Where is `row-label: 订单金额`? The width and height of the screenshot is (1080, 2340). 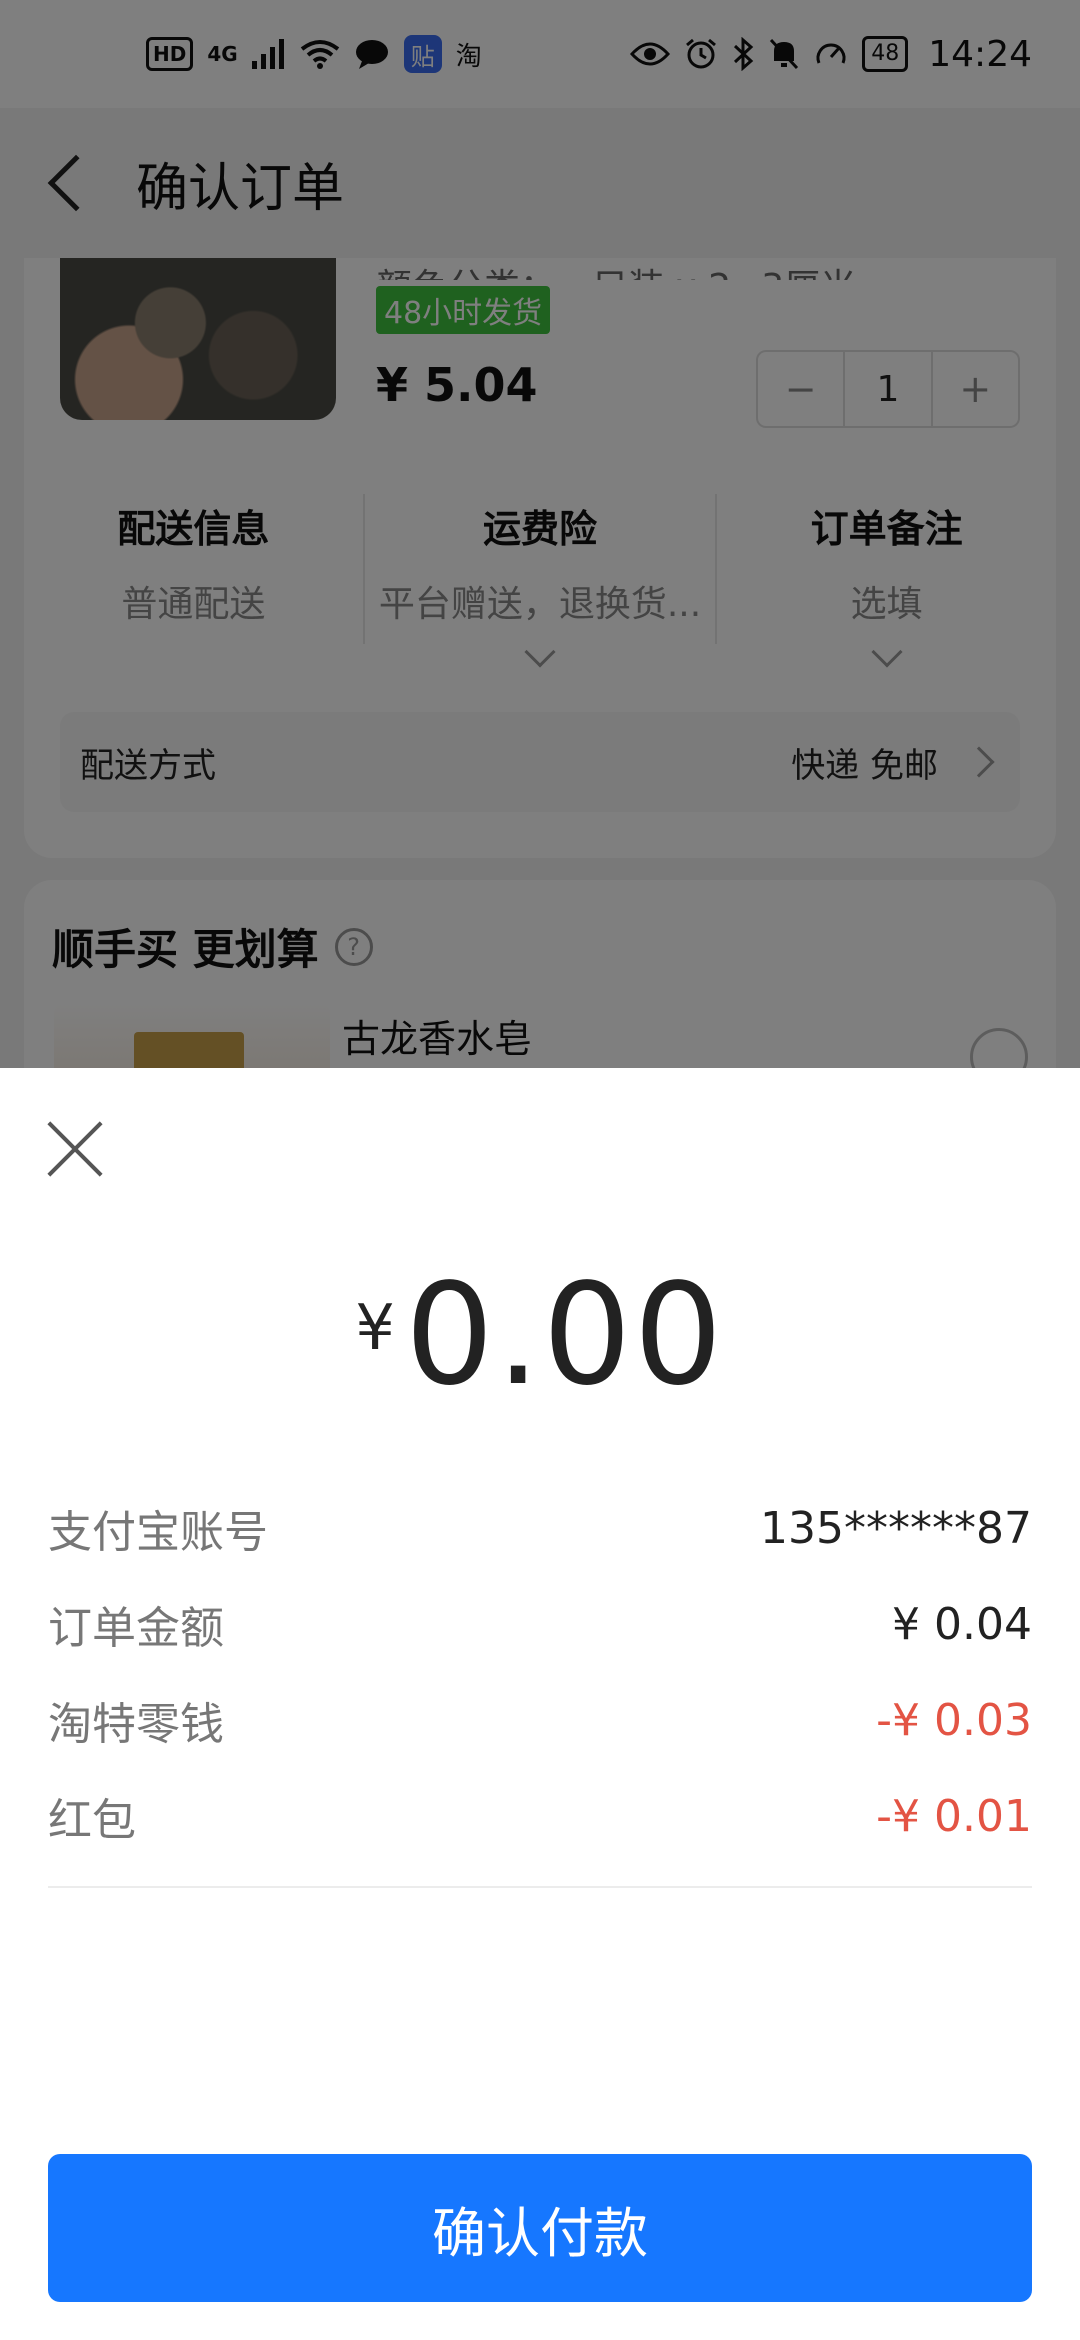
row-label: 订单金额 is located at coordinates (136, 1628).